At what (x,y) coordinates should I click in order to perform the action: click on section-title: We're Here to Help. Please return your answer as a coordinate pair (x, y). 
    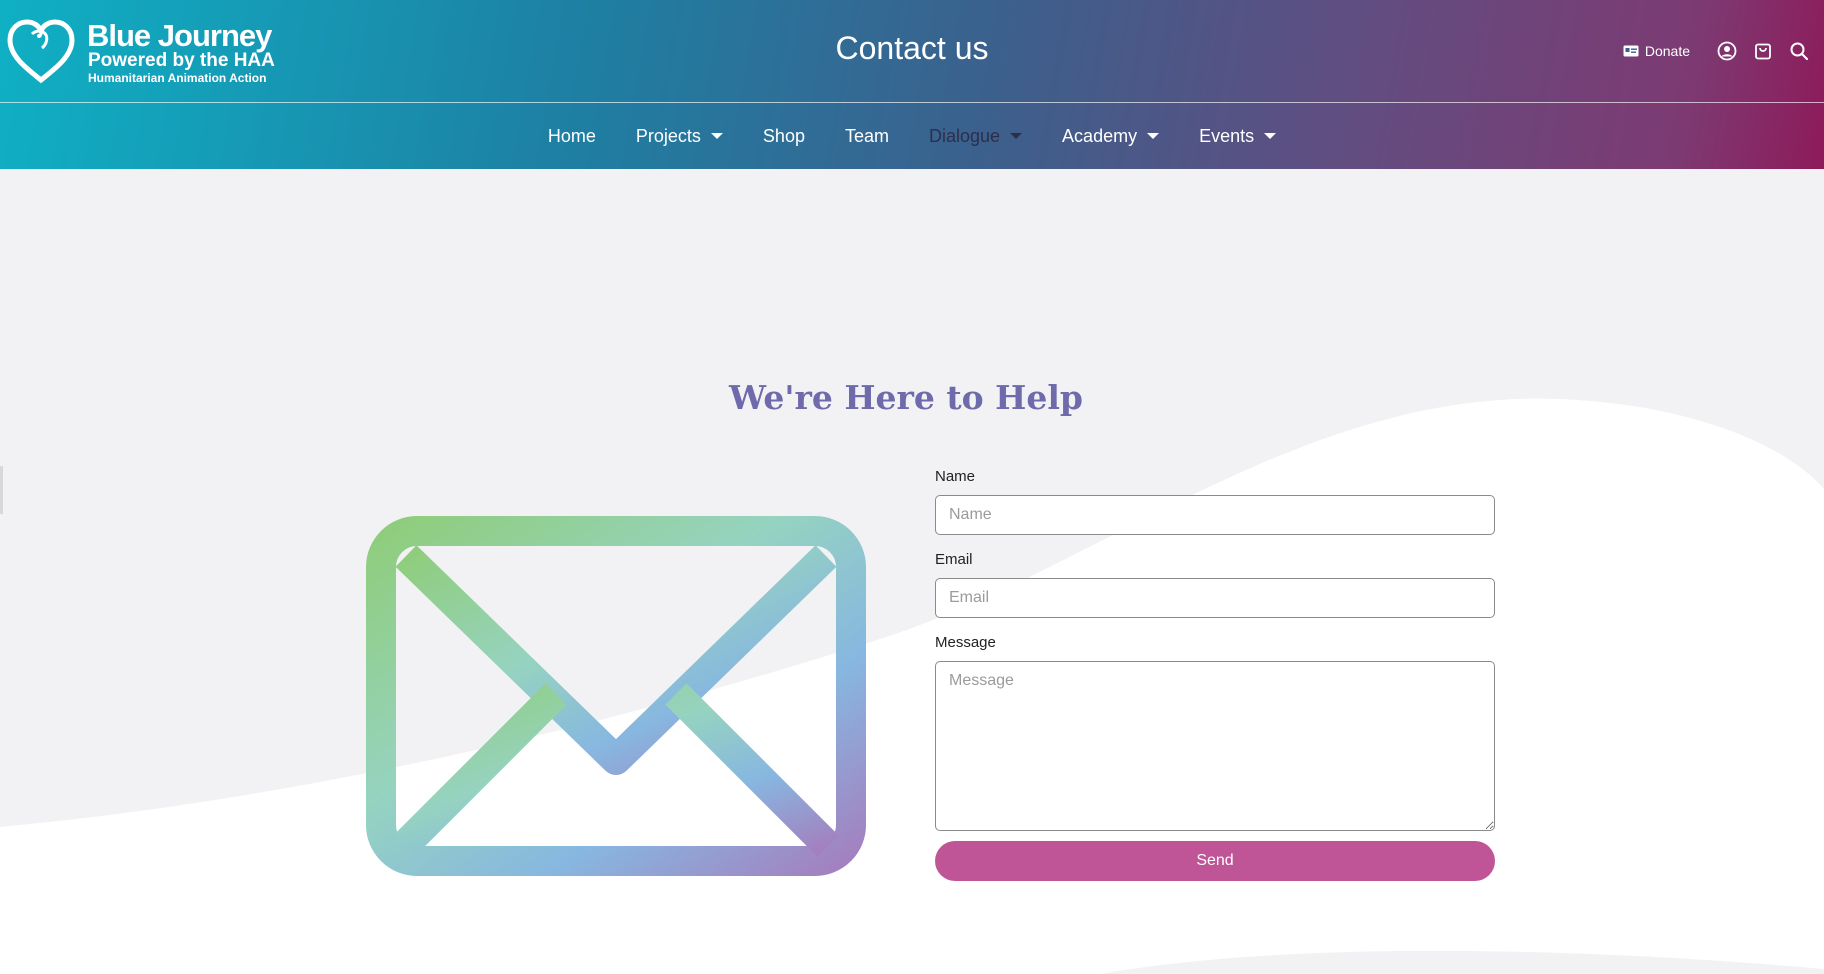
    Looking at the image, I should click on (906, 397).